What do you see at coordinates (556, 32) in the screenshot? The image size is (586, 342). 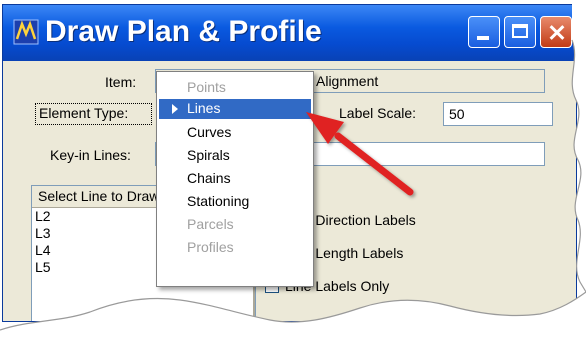 I see `close-button` at bounding box center [556, 32].